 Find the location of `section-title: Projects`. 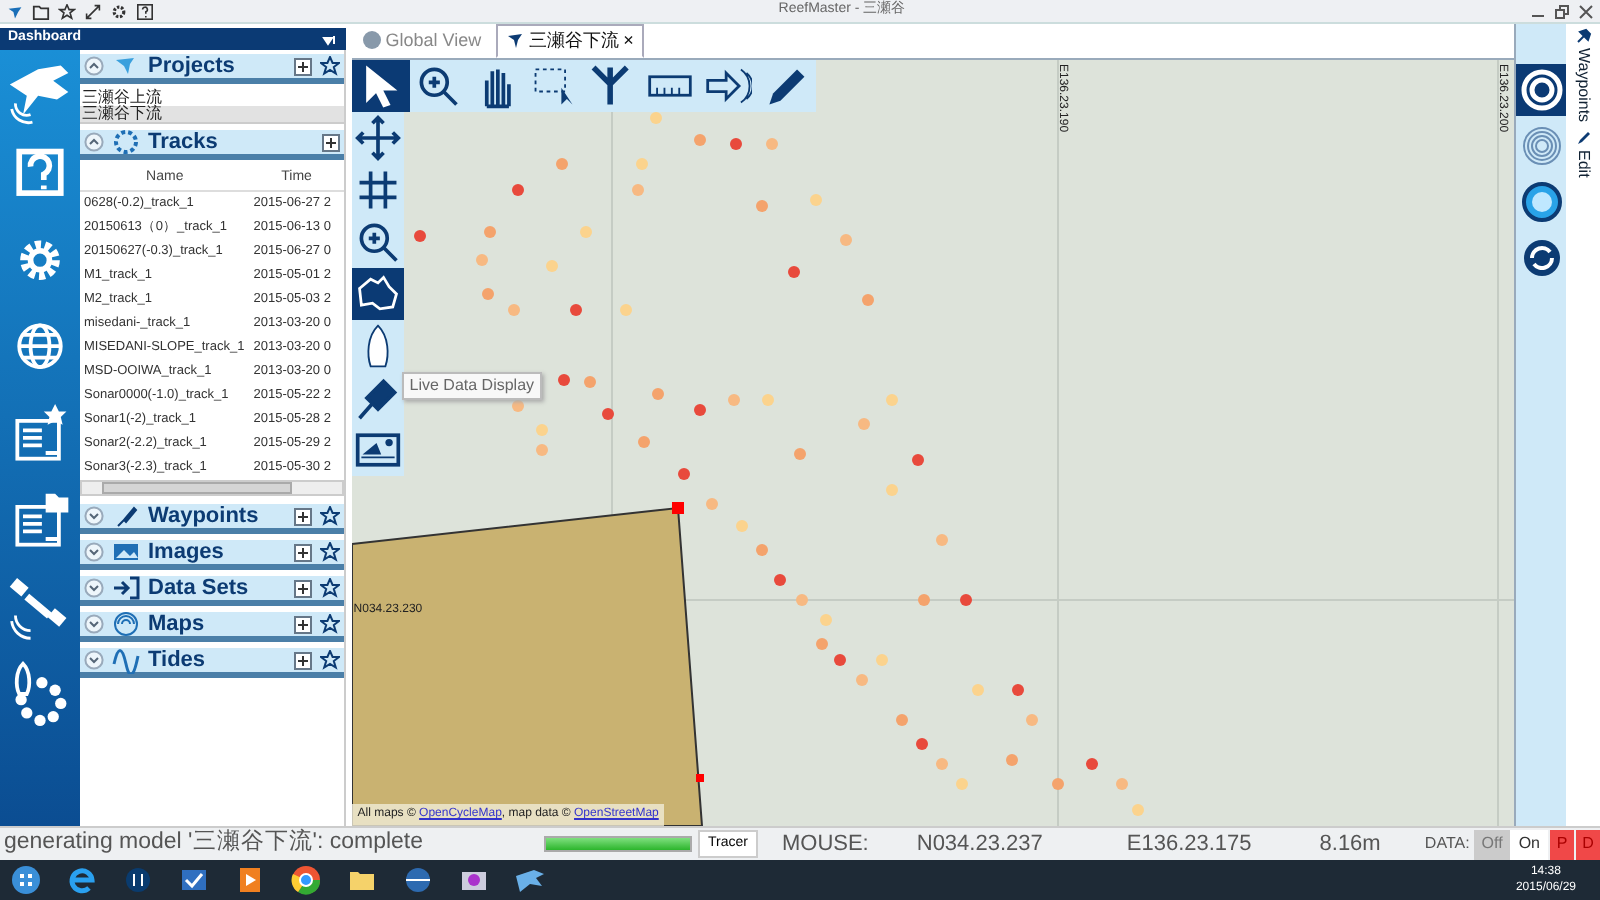

section-title: Projects is located at coordinates (192, 66).